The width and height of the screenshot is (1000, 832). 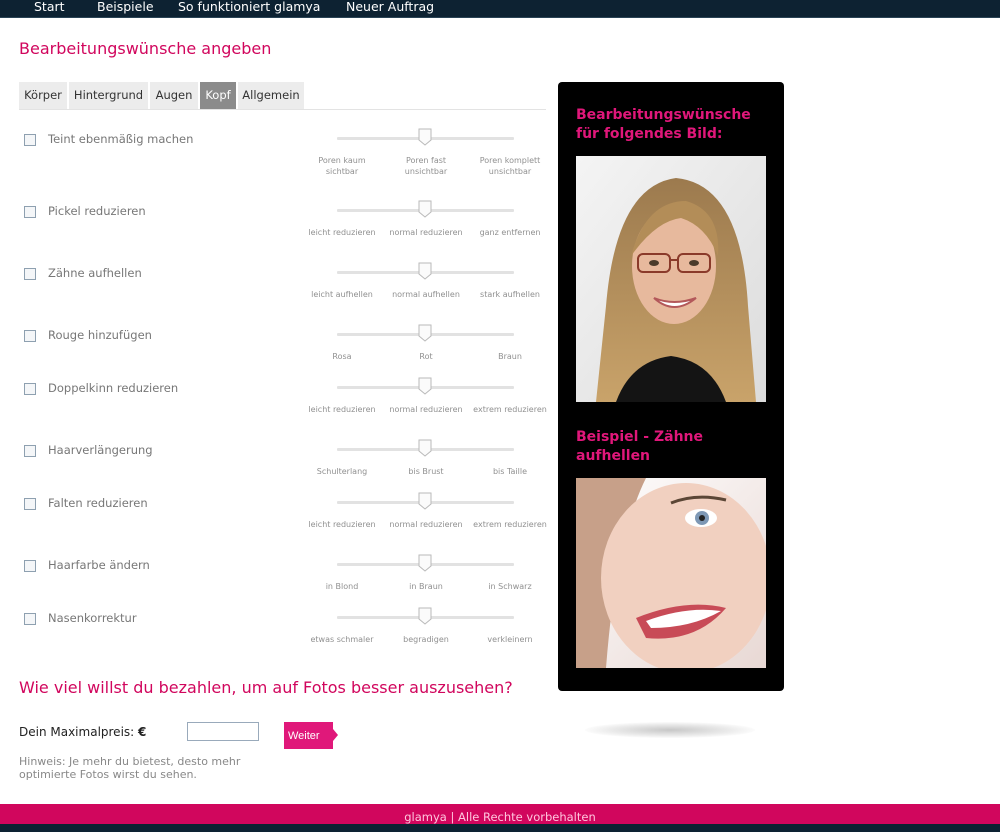 What do you see at coordinates (142, 732) in the screenshot?
I see `currency-symbol: €` at bounding box center [142, 732].